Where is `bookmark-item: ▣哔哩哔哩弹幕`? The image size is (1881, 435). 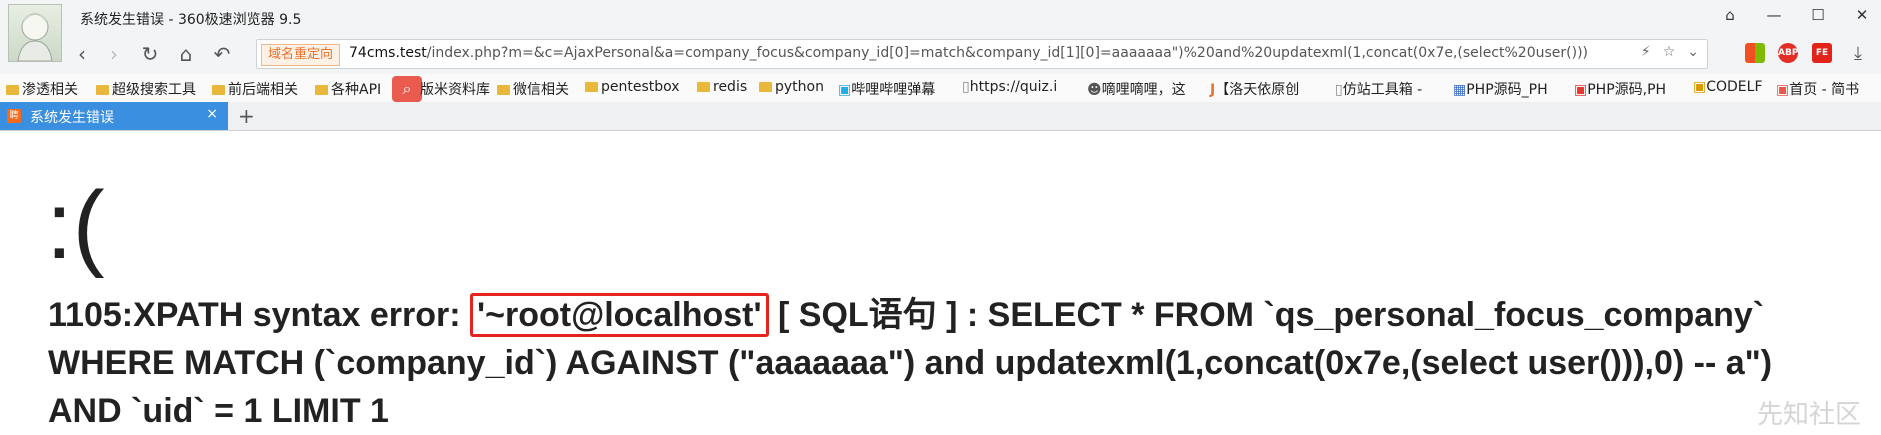
bookmark-item: ▣哔哩哔哩弹幕 is located at coordinates (886, 89).